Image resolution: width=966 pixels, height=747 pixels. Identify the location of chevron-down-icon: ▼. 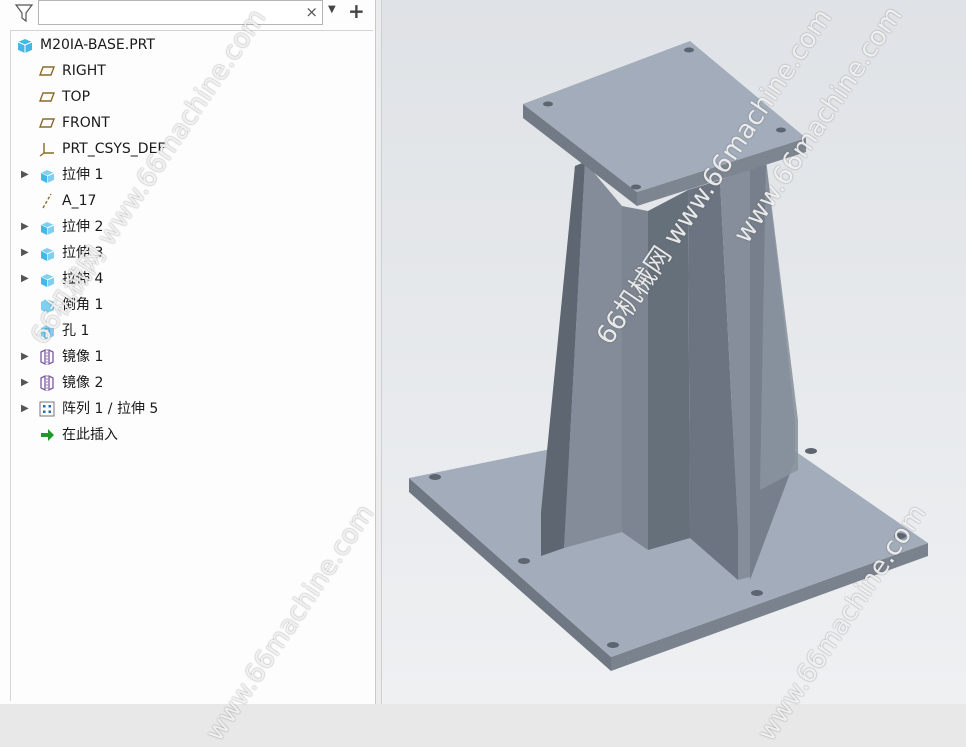
(332, 9).